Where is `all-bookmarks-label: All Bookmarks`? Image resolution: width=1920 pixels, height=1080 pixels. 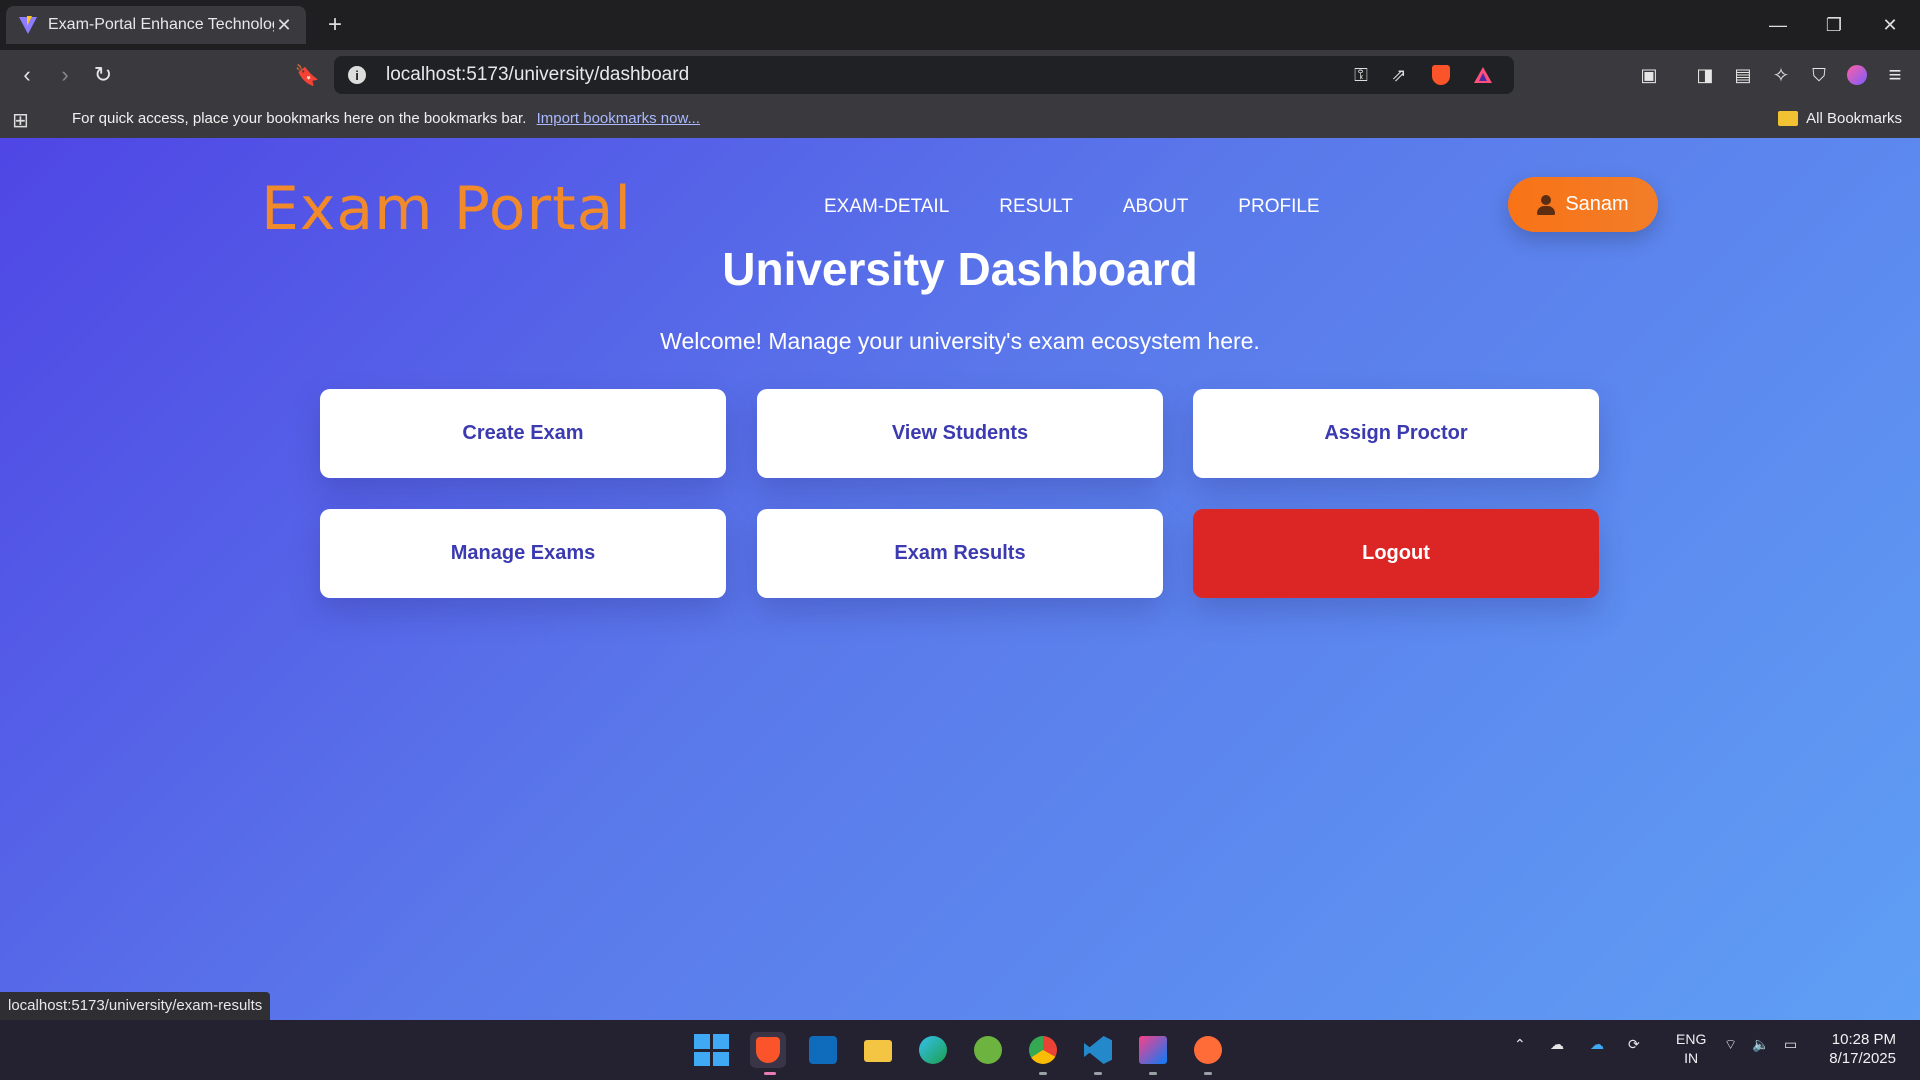
all-bookmarks-label: All Bookmarks is located at coordinates (1854, 118).